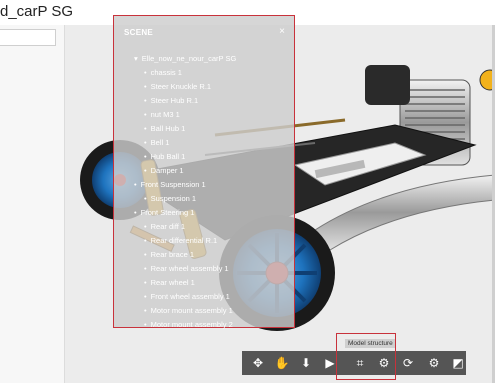 The image size is (495, 383). I want to click on refresh-button: ⟳, so click(408, 363).